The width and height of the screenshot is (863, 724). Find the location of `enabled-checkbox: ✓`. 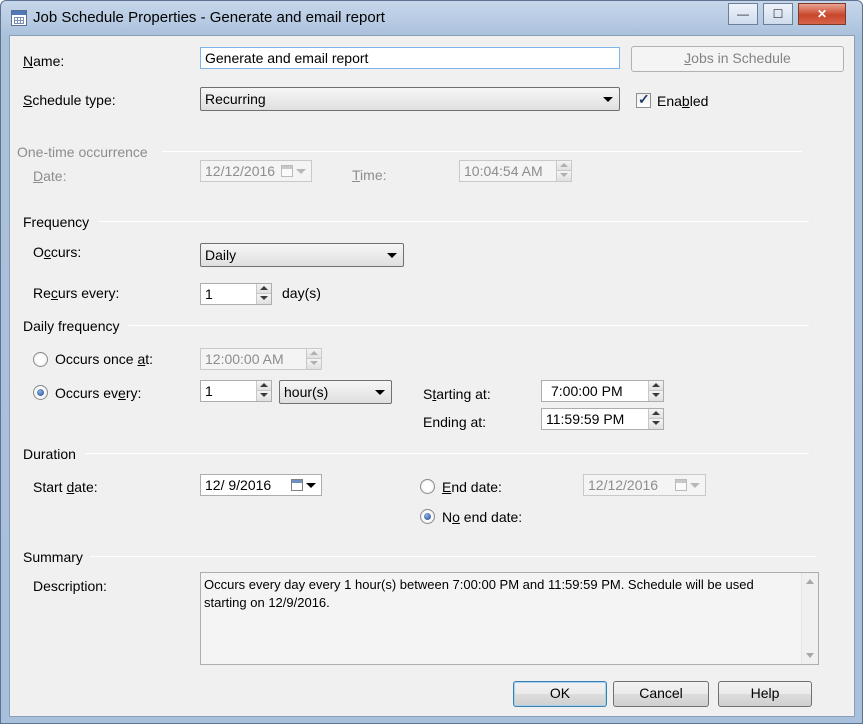

enabled-checkbox: ✓ is located at coordinates (643, 99).